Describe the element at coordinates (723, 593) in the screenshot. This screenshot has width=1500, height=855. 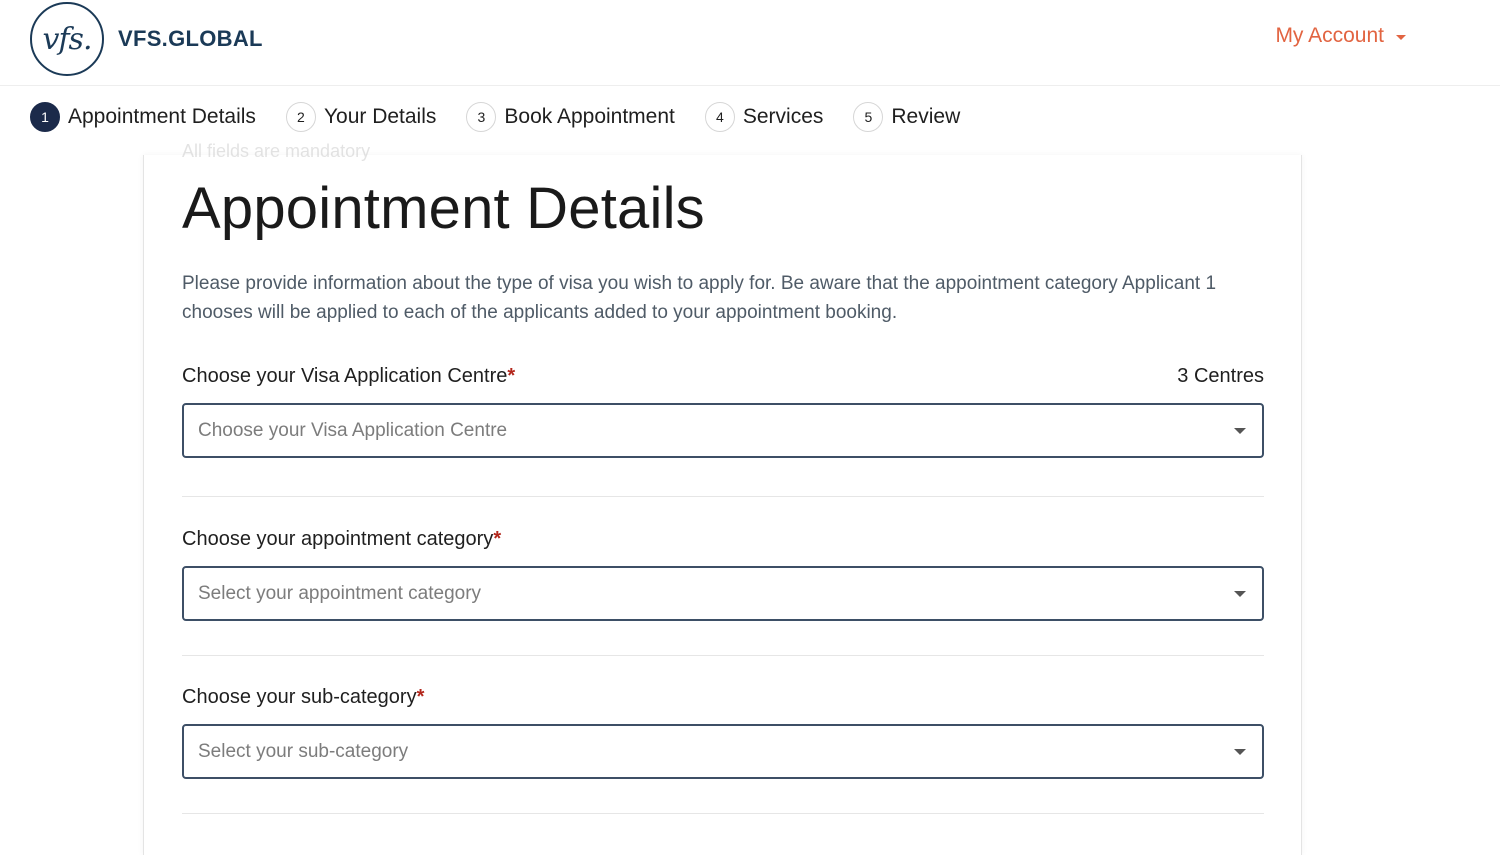
I see `appointment-category-select: Select your appointment category` at that location.